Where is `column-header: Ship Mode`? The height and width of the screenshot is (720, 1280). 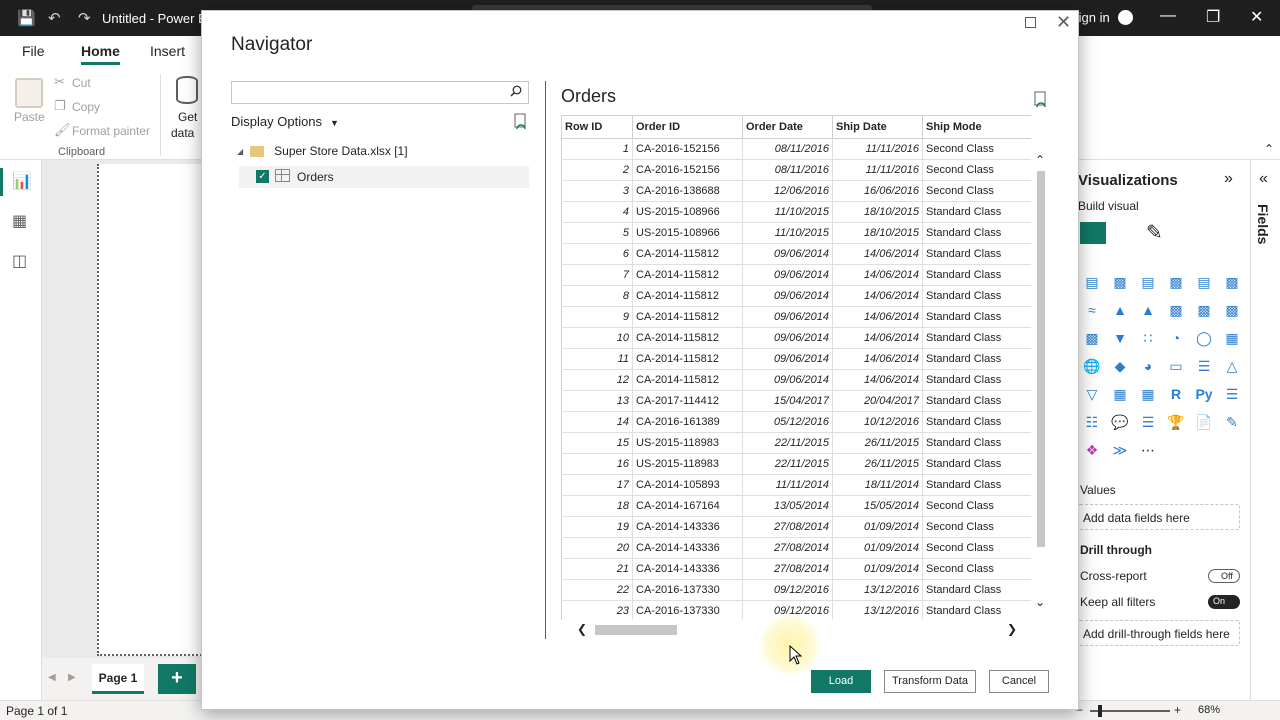
column-header: Ship Mode is located at coordinates (976, 127).